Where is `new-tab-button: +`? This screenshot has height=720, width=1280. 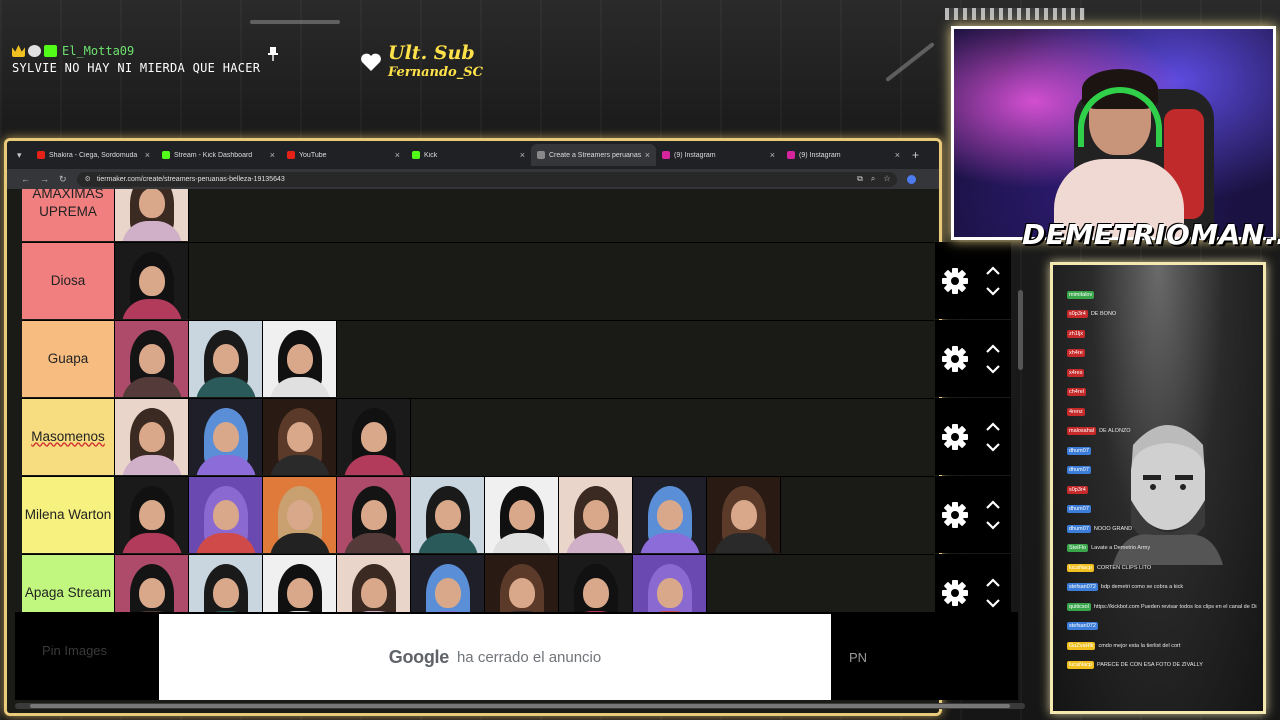 new-tab-button: + is located at coordinates (915, 155).